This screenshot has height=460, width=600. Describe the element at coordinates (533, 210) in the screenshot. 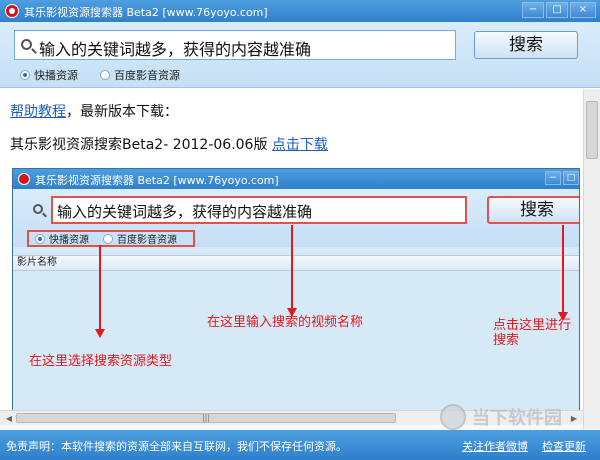

I see `inner-search-button: 搜索` at that location.